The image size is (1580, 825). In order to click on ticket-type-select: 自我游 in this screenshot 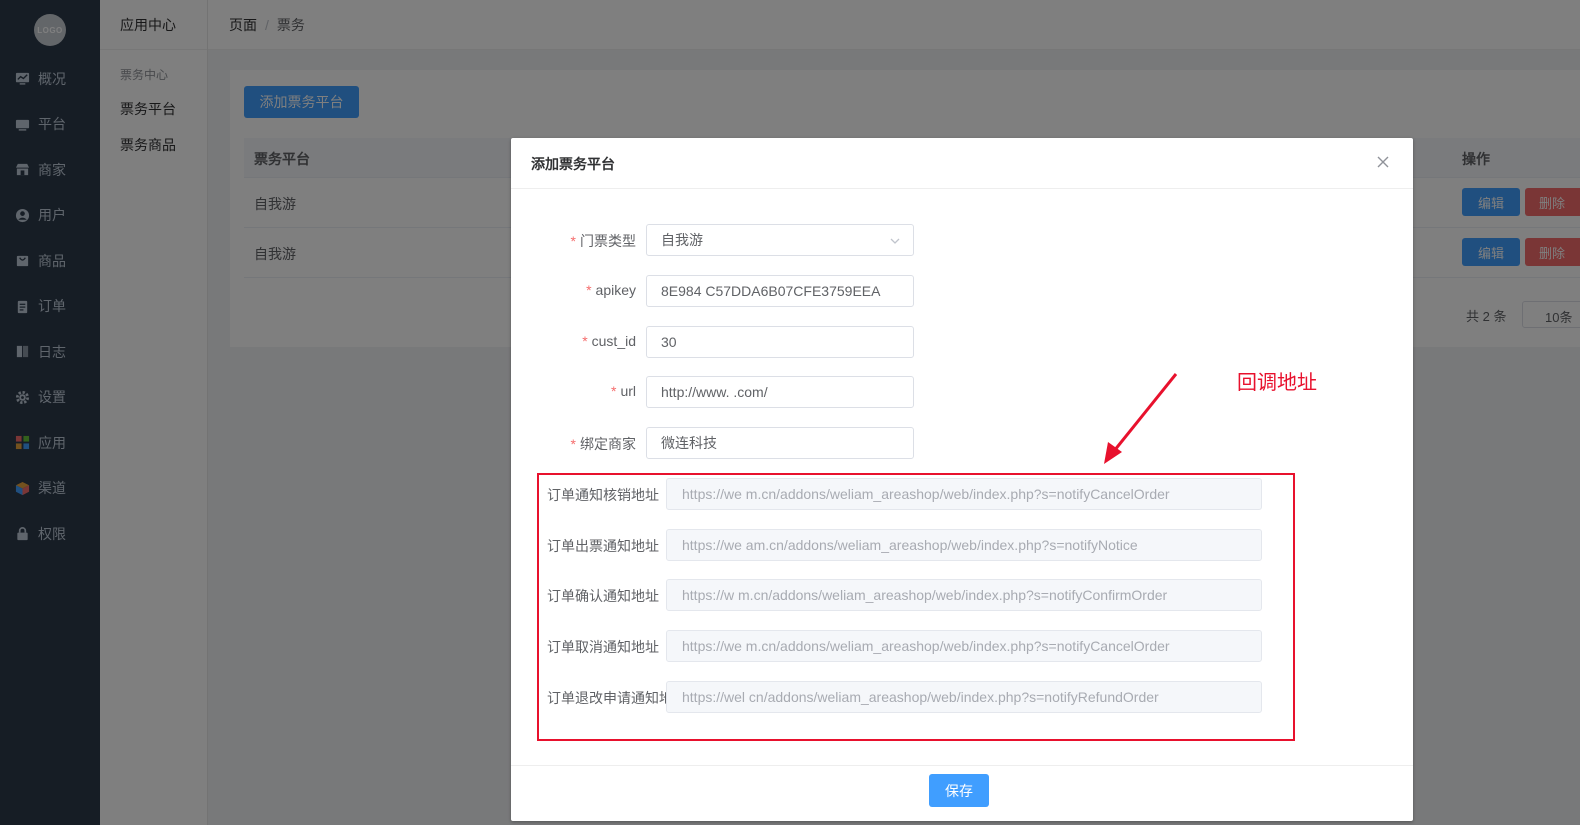, I will do `click(780, 240)`.